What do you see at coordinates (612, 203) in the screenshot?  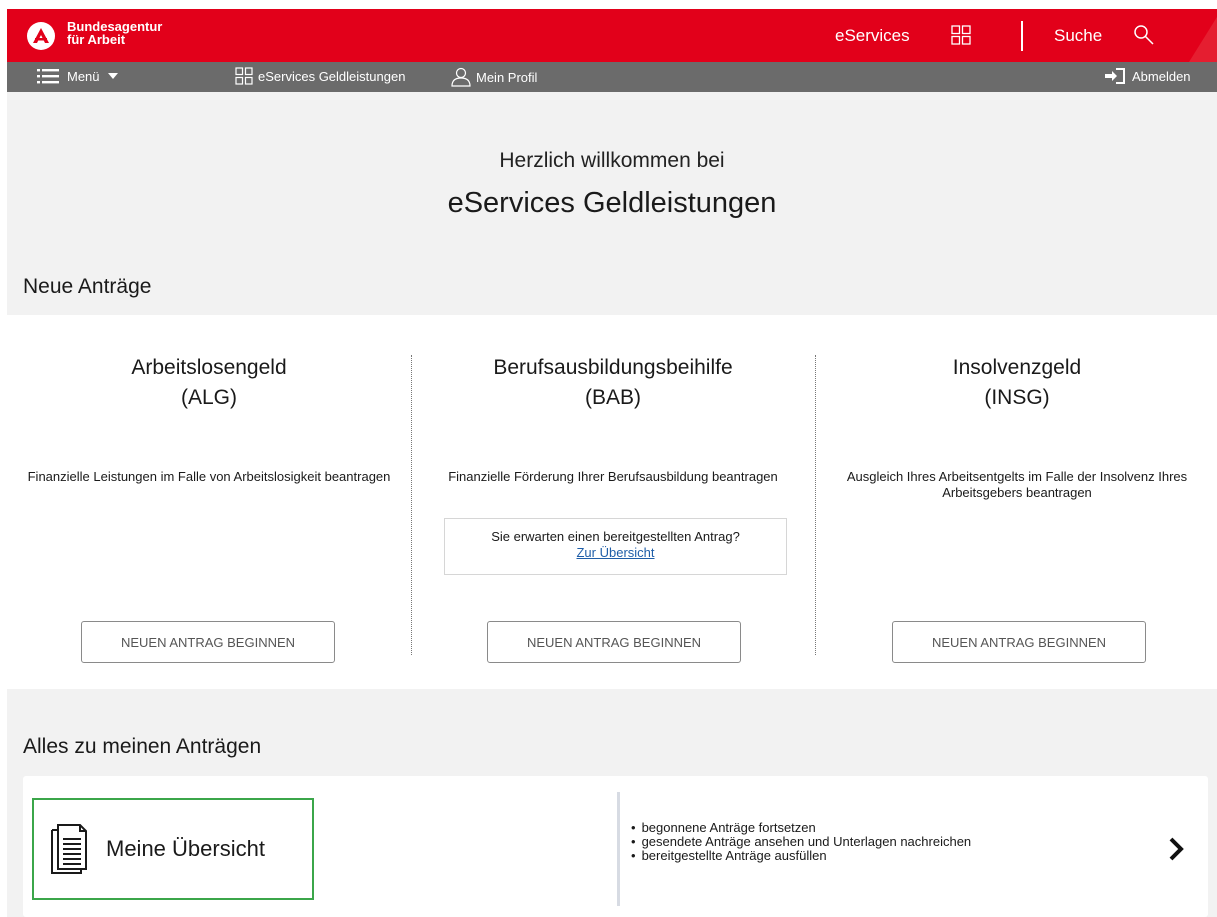 I see `page-title: eServices Geldleistungen` at bounding box center [612, 203].